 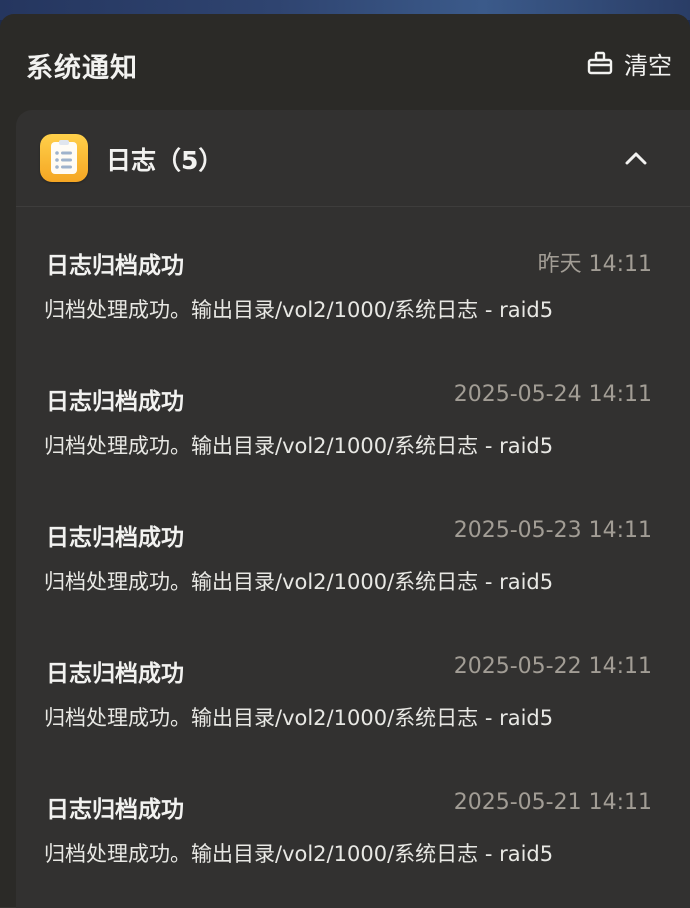 What do you see at coordinates (552, 530) in the screenshot?
I see `notification-time: 2025-05-23 14:11` at bounding box center [552, 530].